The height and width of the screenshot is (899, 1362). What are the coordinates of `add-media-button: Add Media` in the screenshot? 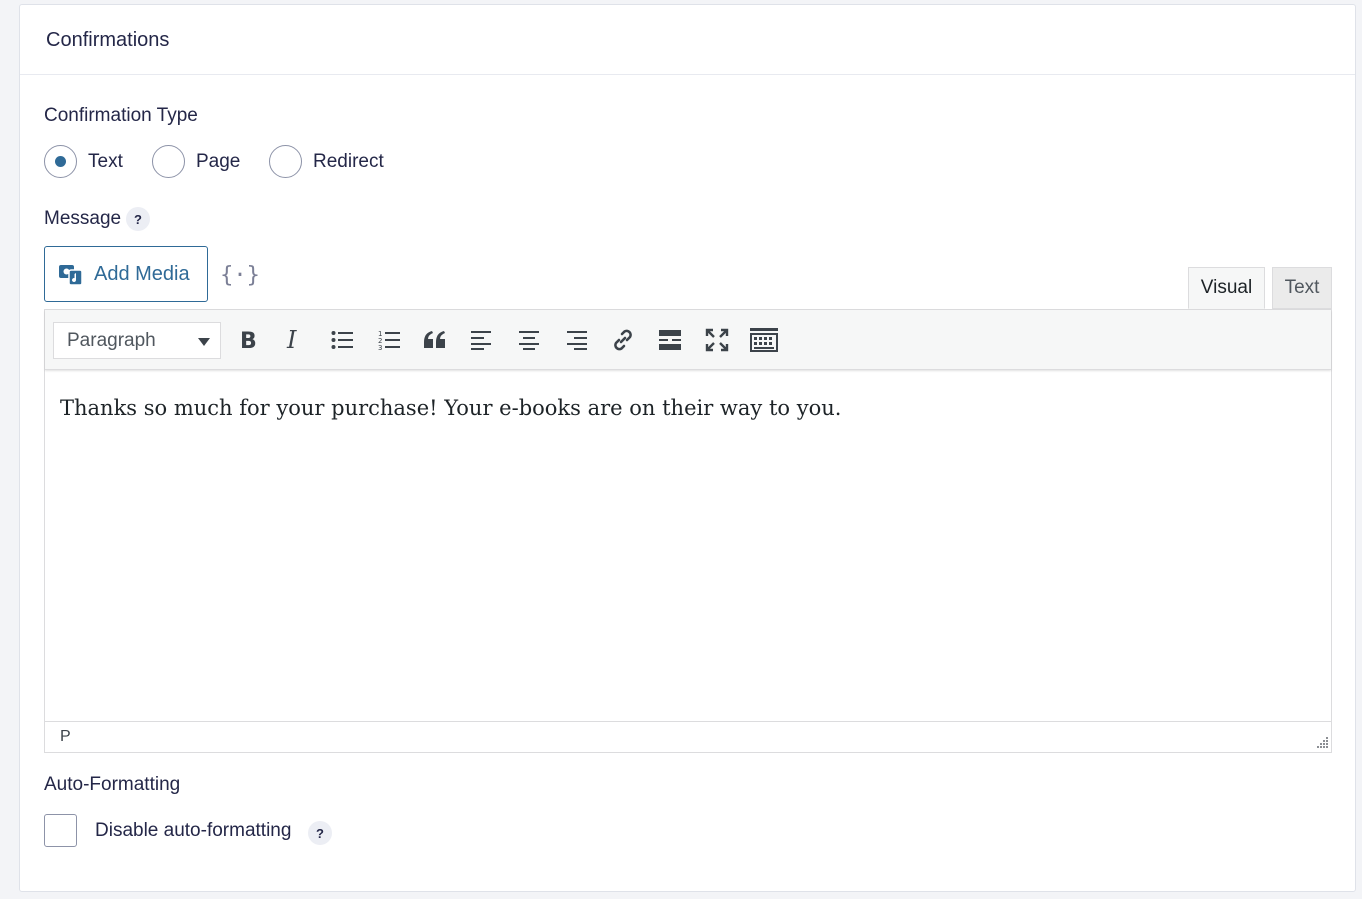 It's located at (126, 274).